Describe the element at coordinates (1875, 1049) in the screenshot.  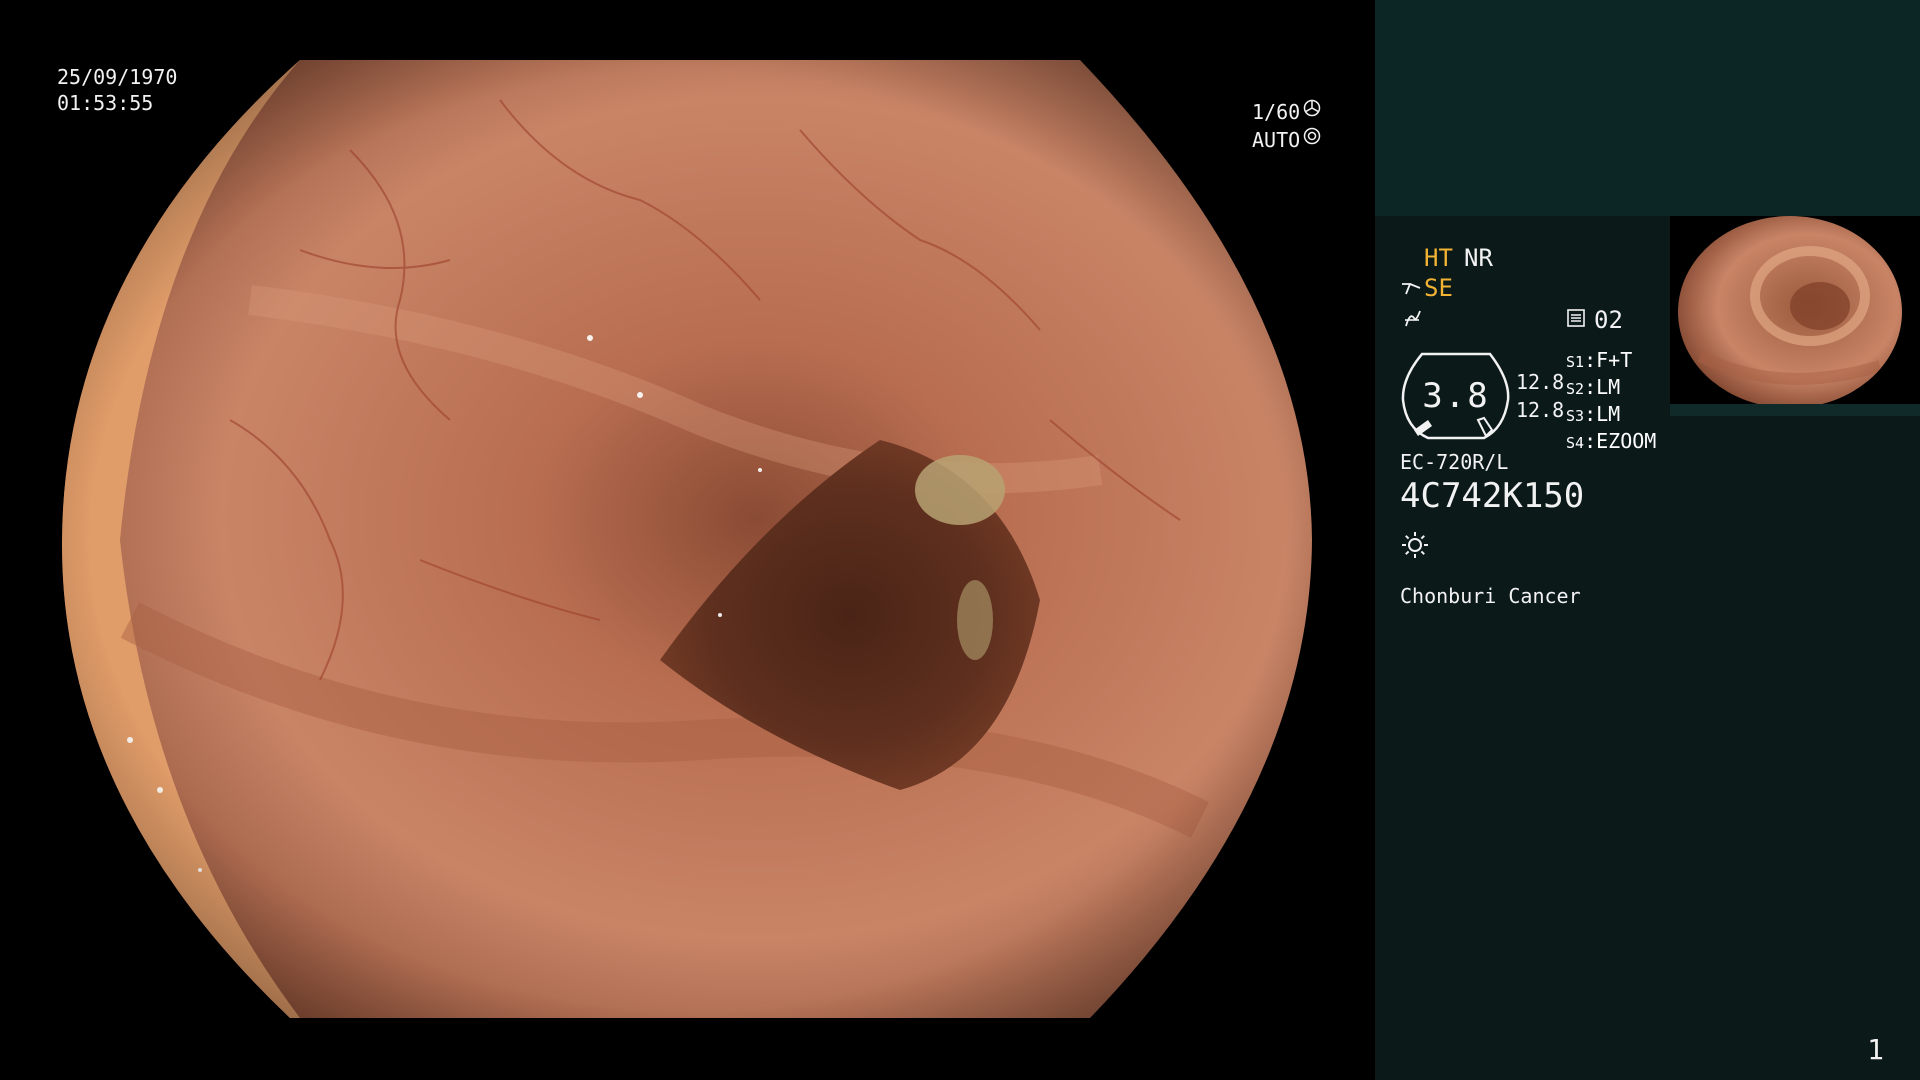
I see `page-number: 1` at that location.